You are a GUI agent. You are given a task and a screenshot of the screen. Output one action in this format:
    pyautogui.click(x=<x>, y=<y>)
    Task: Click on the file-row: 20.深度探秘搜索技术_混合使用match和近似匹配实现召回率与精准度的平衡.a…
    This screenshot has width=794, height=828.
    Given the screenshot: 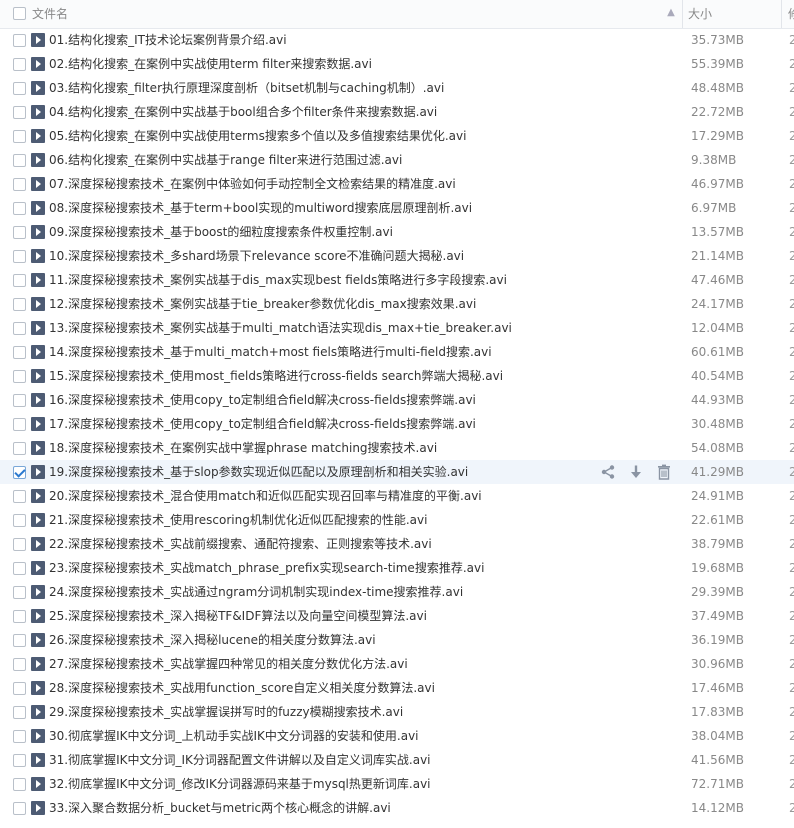 What is the action you would take?
    pyautogui.click(x=397, y=496)
    